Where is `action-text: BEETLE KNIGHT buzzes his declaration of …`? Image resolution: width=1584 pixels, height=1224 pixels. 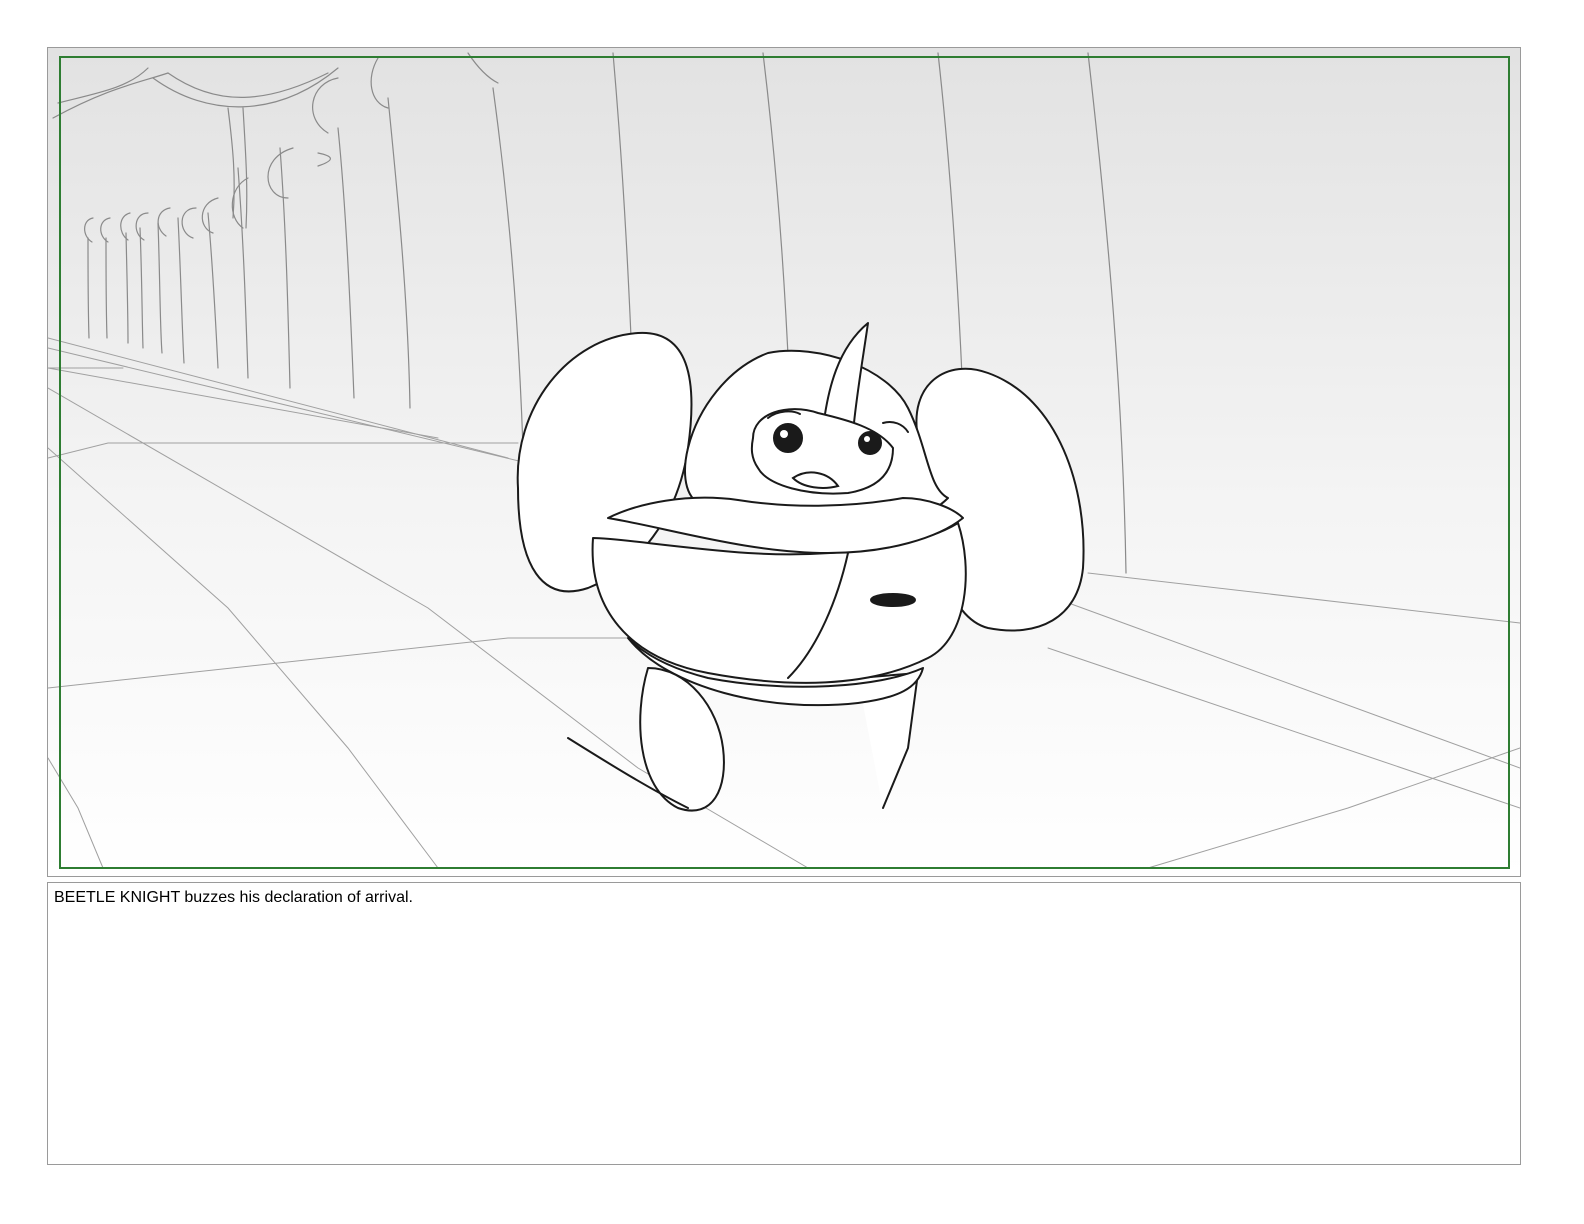 action-text: BEETLE KNIGHT buzzes his declaration of … is located at coordinates (233, 897).